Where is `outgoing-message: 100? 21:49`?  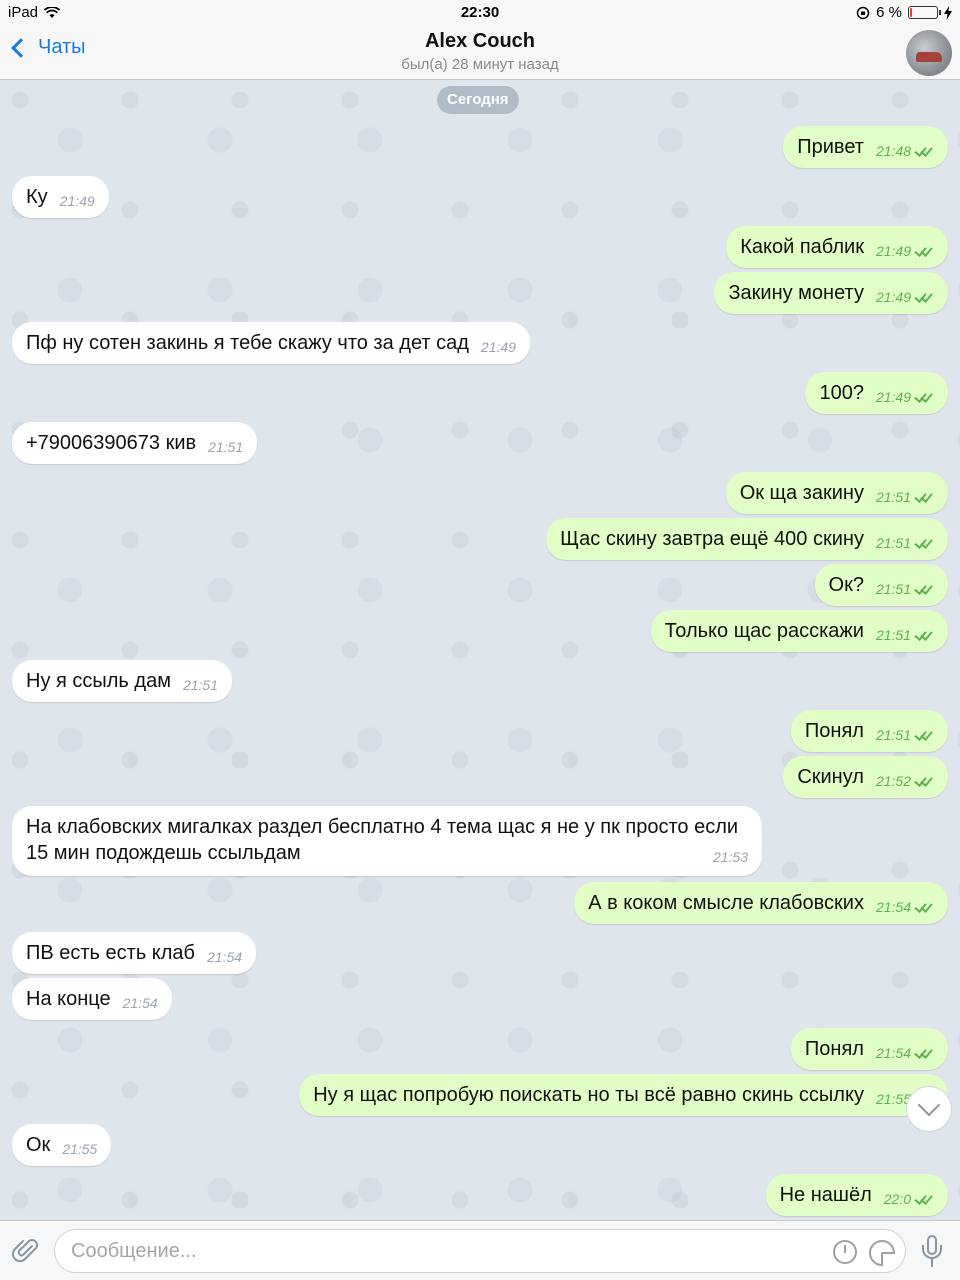
outgoing-message: 100? 21:49 is located at coordinates (876, 393).